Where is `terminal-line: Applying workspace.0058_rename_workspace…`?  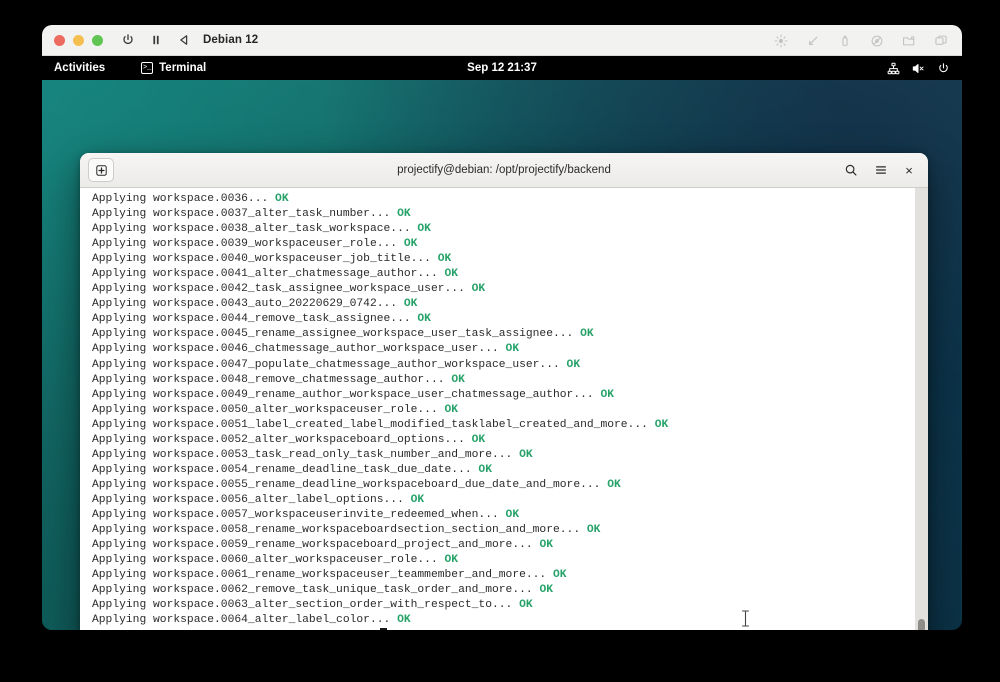 terminal-line: Applying workspace.0058_rename_workspace… is located at coordinates (346, 530).